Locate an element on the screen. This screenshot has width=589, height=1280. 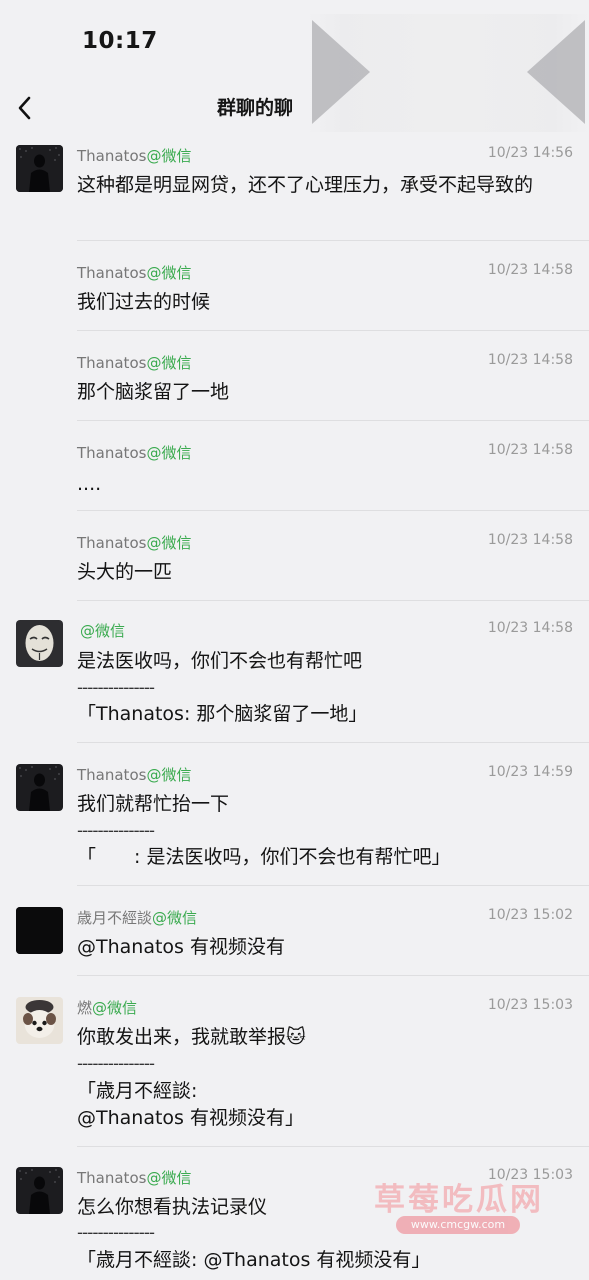
message-text: 这种都是明显网贷，还不了心理压力，承受不起导致的 is located at coordinates (305, 185).